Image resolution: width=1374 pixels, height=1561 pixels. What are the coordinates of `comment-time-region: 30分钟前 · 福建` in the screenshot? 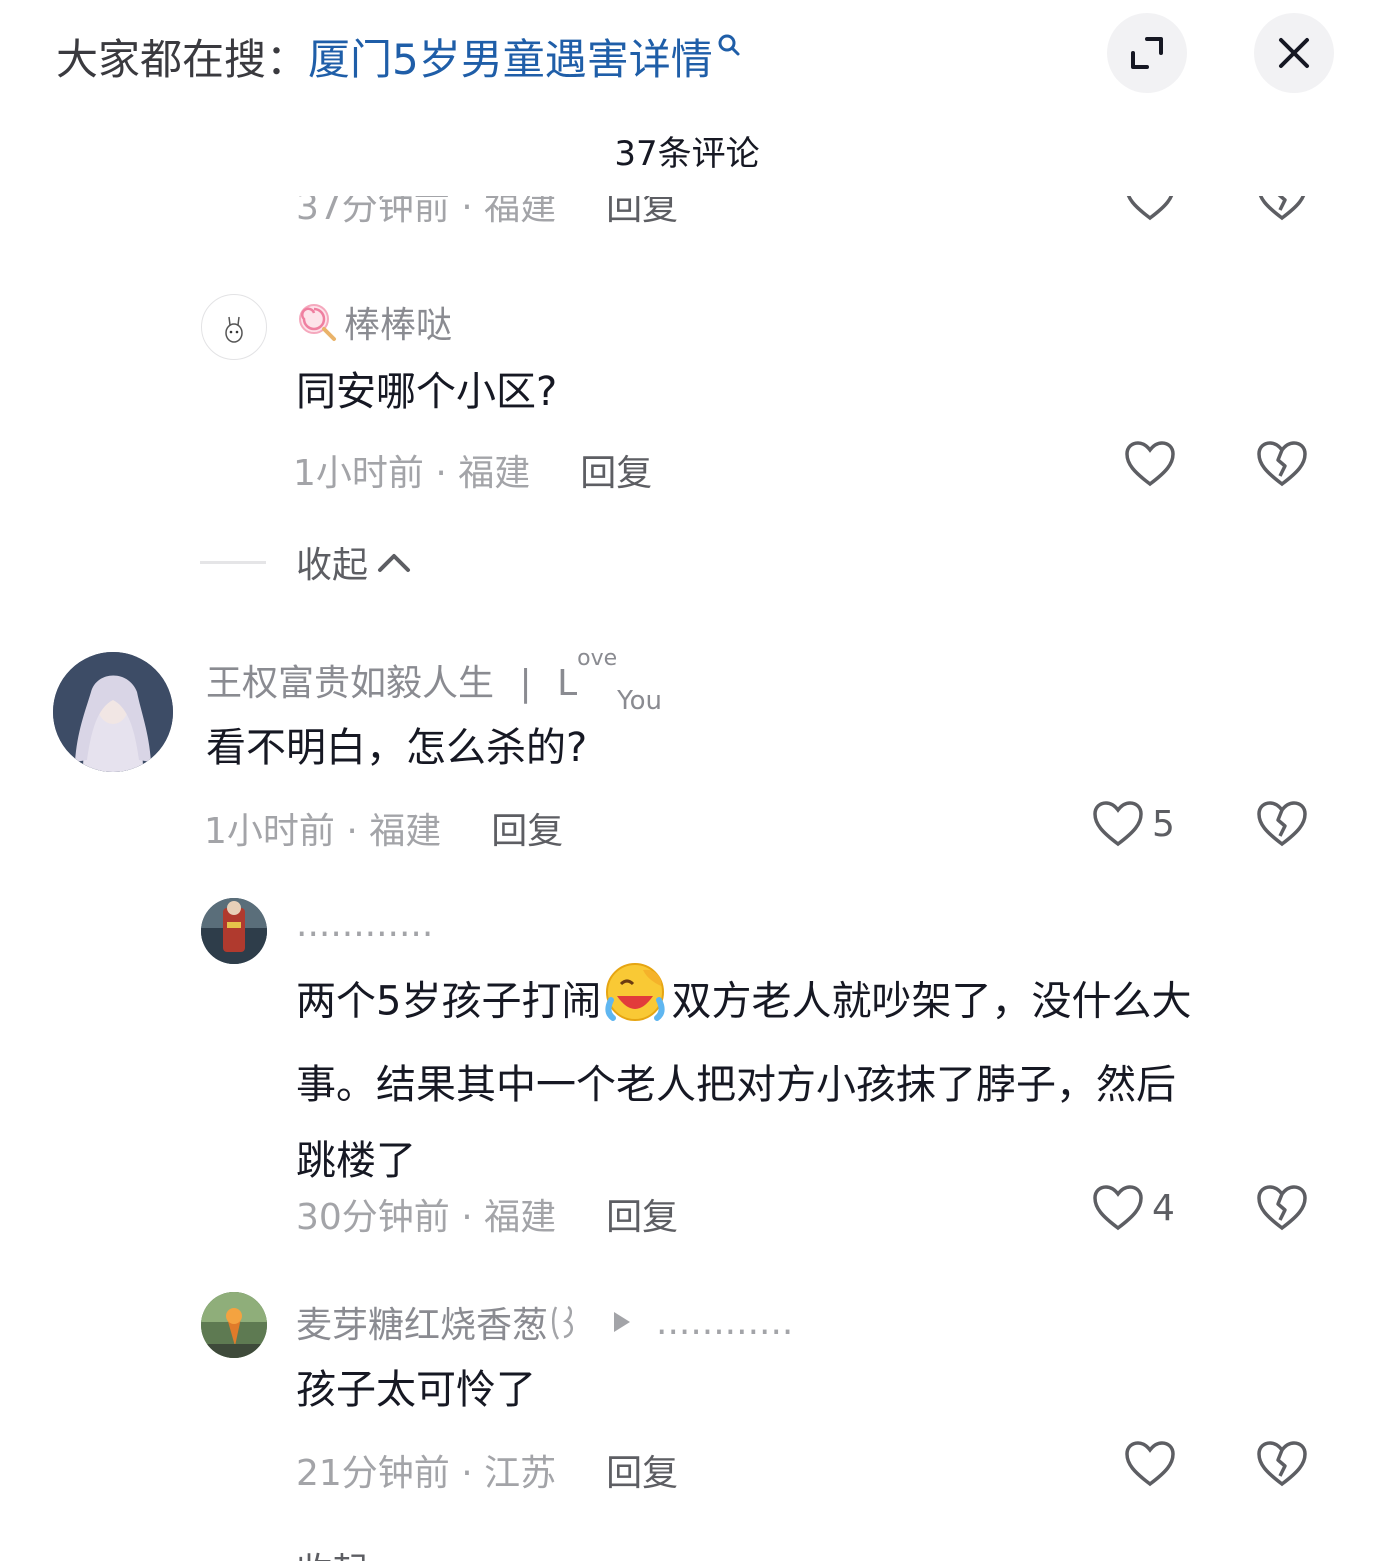 It's located at (426, 1217).